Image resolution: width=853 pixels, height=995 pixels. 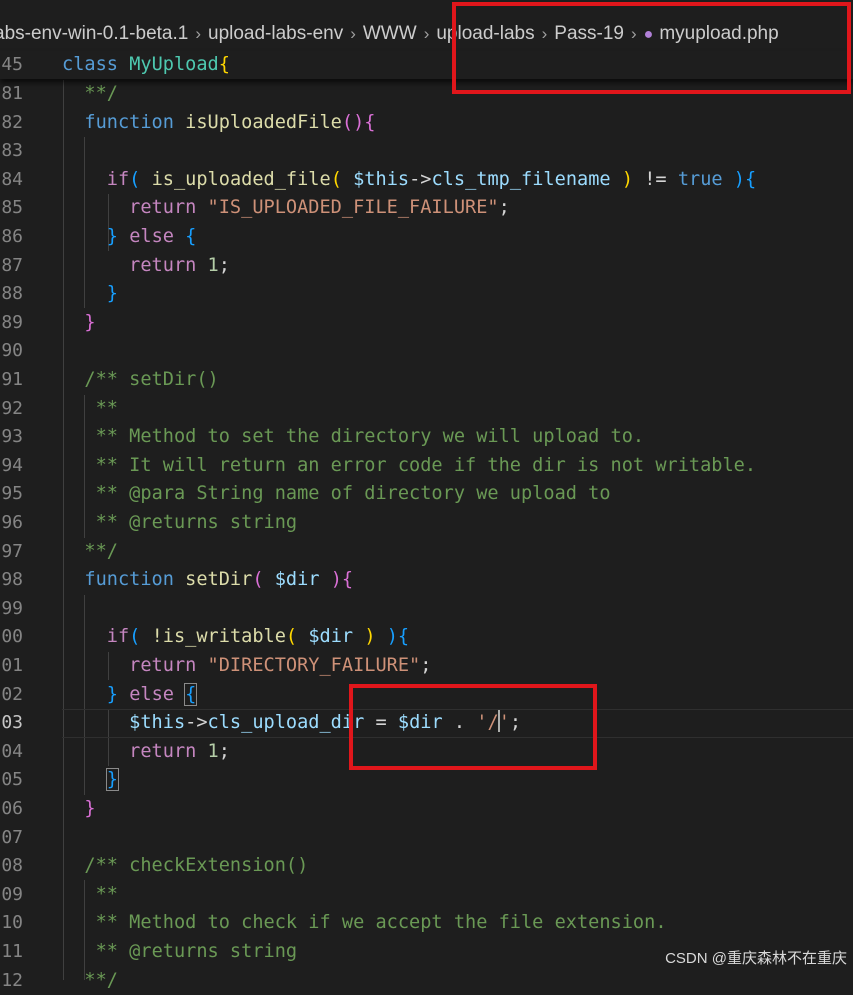 I want to click on code-line: 86 } else {, so click(x=99, y=236).